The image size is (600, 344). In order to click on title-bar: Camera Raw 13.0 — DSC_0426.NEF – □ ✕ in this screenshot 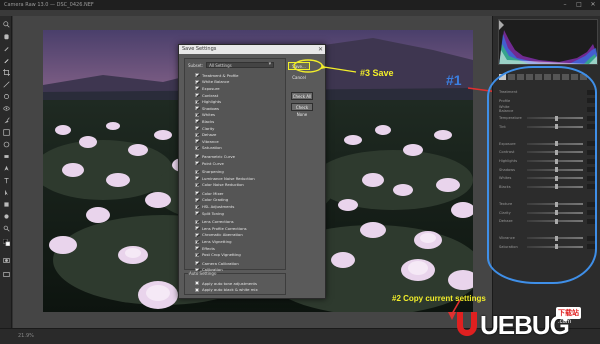, I will do `click(300, 5)`.